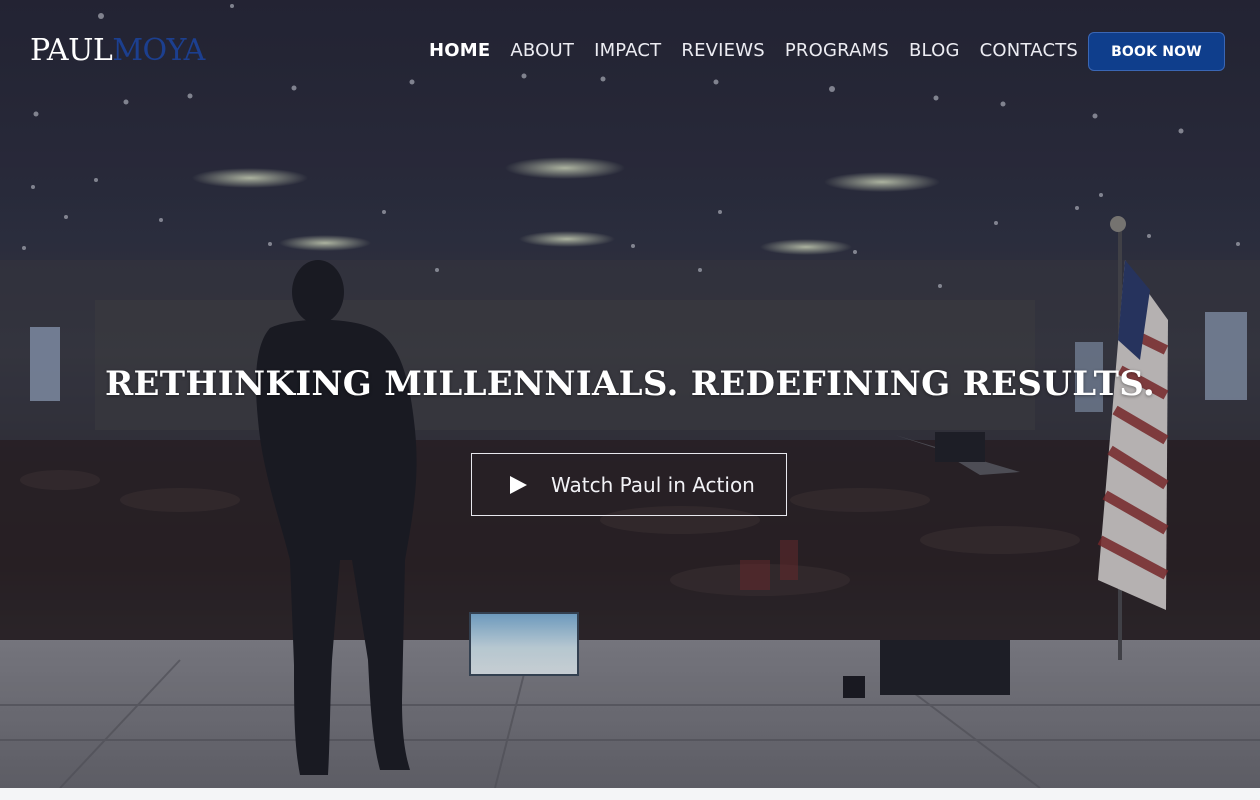  Describe the element at coordinates (71, 50) in the screenshot. I see `logo-first-name: PAUL` at that location.